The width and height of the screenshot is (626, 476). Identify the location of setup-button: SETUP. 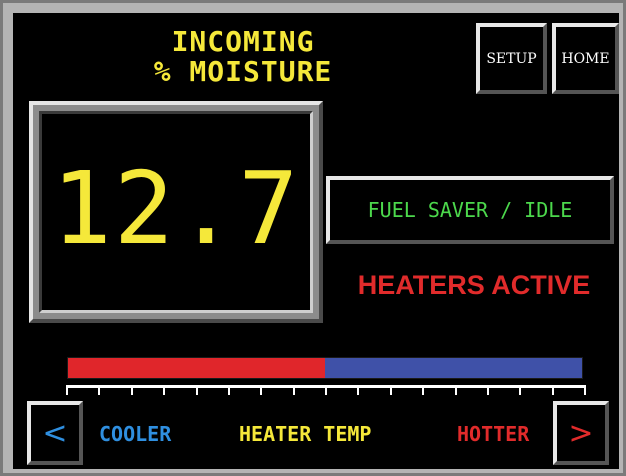
(511, 58).